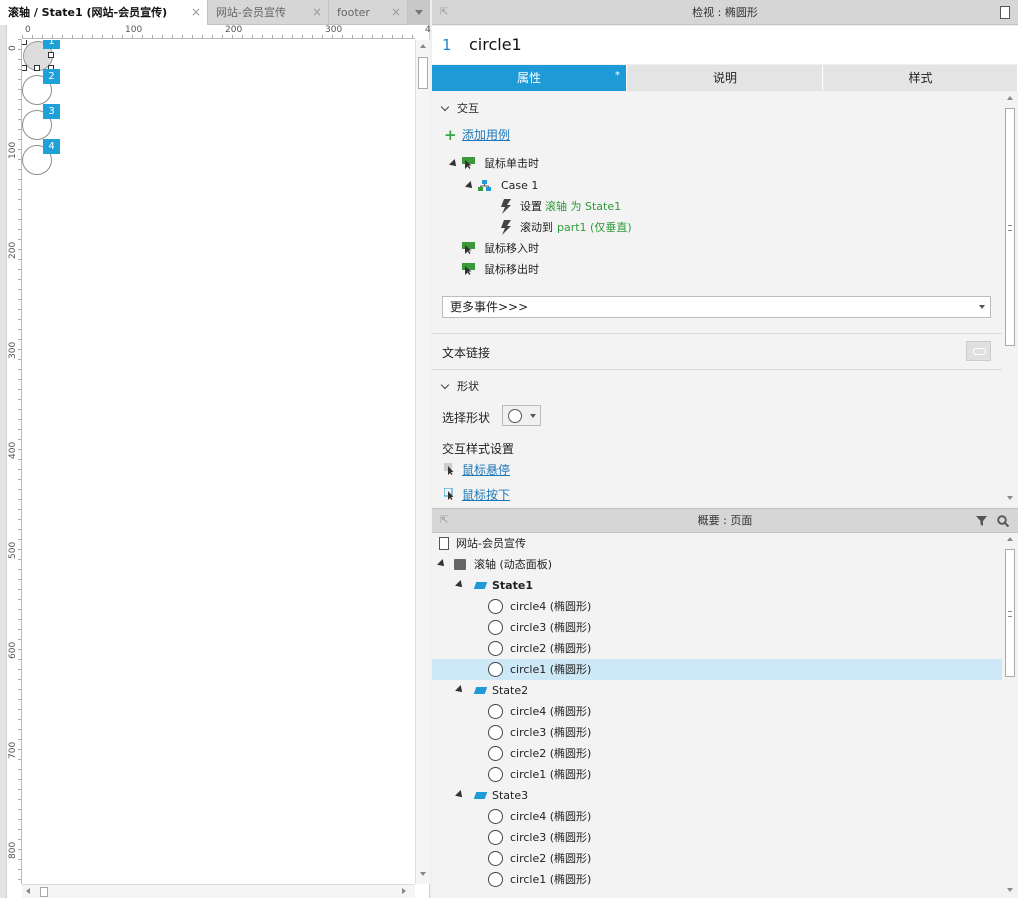  I want to click on shape-section-header: 形状, so click(455, 387).